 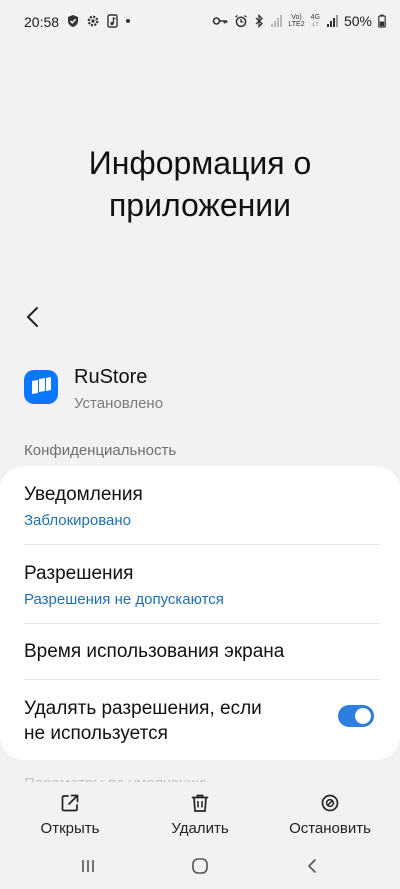 I want to click on remove-permissions-title: Удалять разрешения, если не используется, so click(x=143, y=721).